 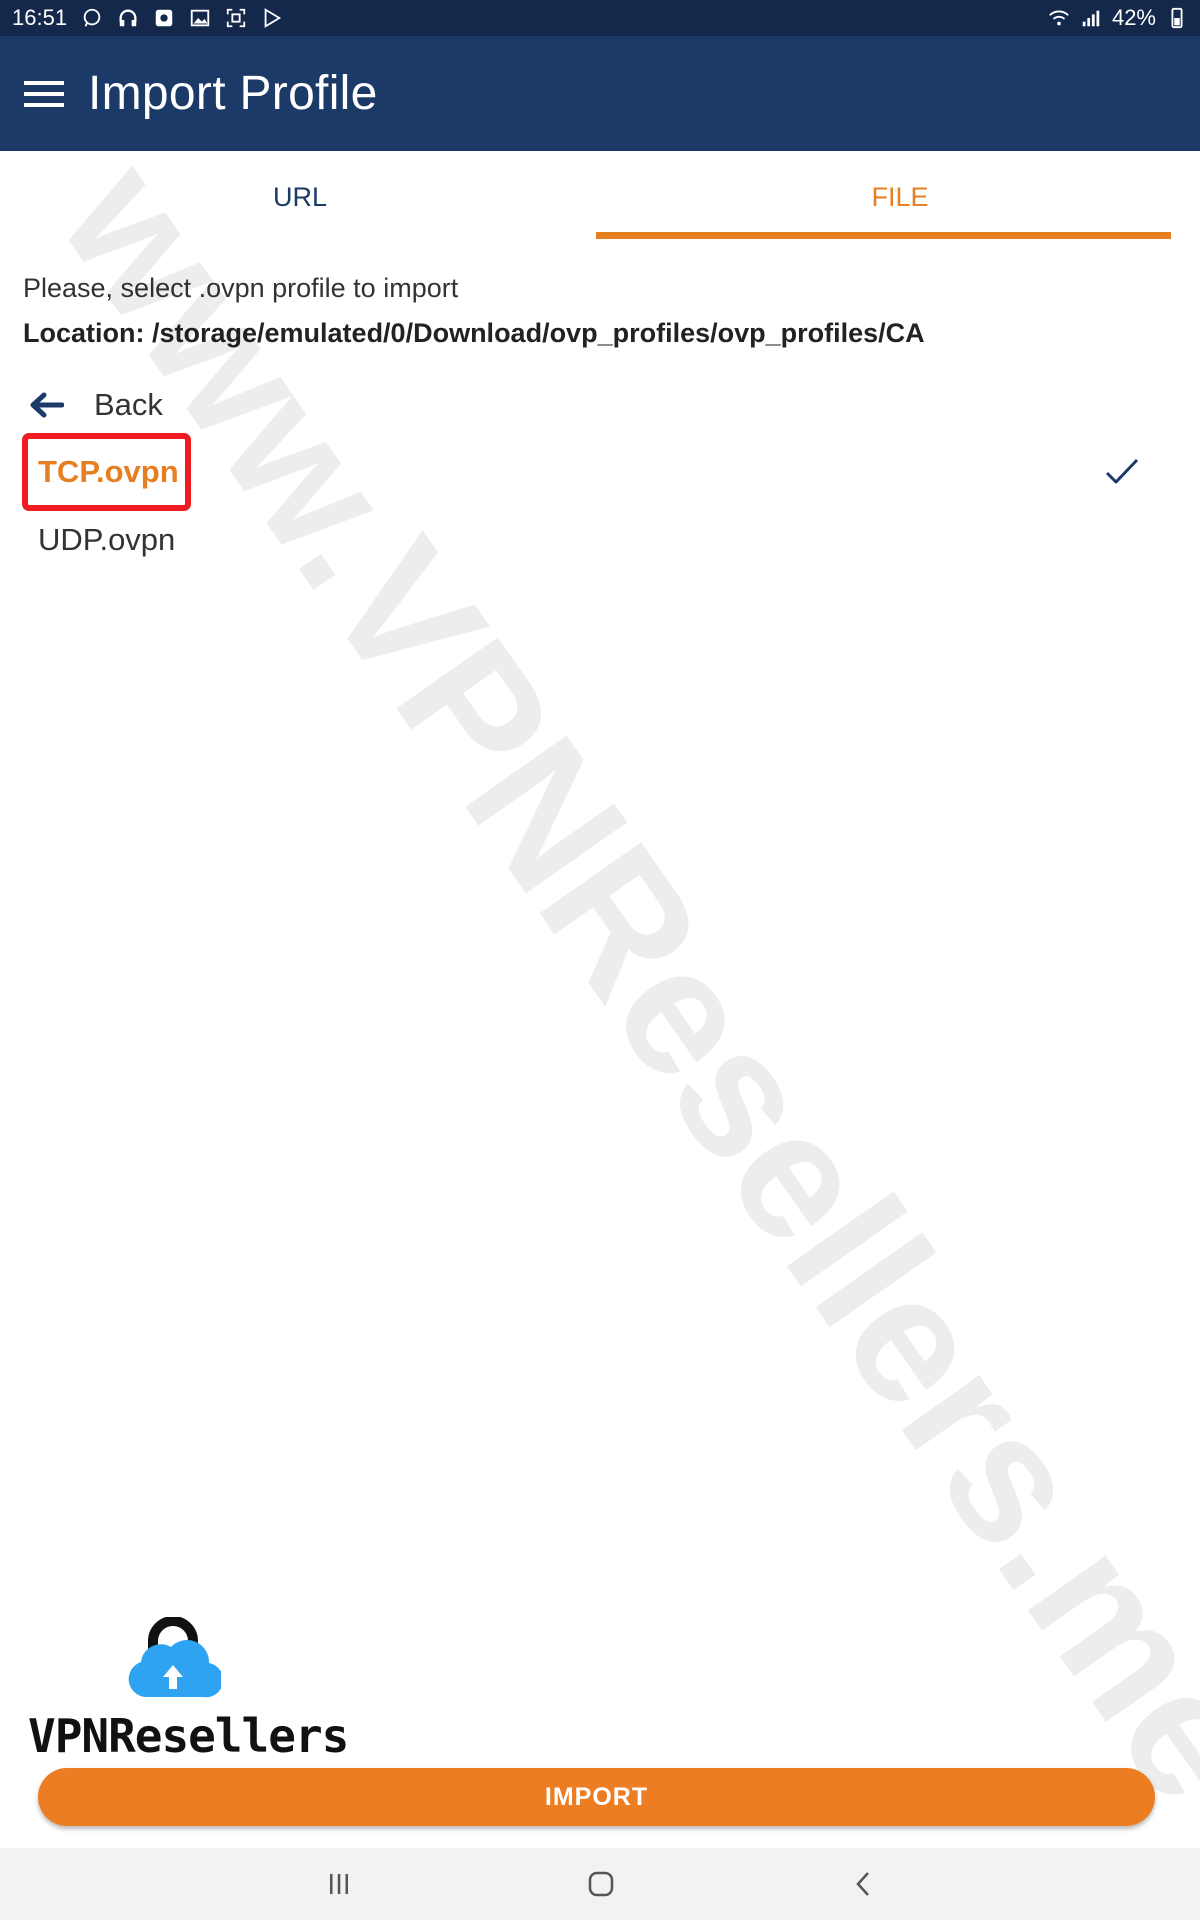 What do you see at coordinates (128, 404) in the screenshot?
I see `back-label: Back` at bounding box center [128, 404].